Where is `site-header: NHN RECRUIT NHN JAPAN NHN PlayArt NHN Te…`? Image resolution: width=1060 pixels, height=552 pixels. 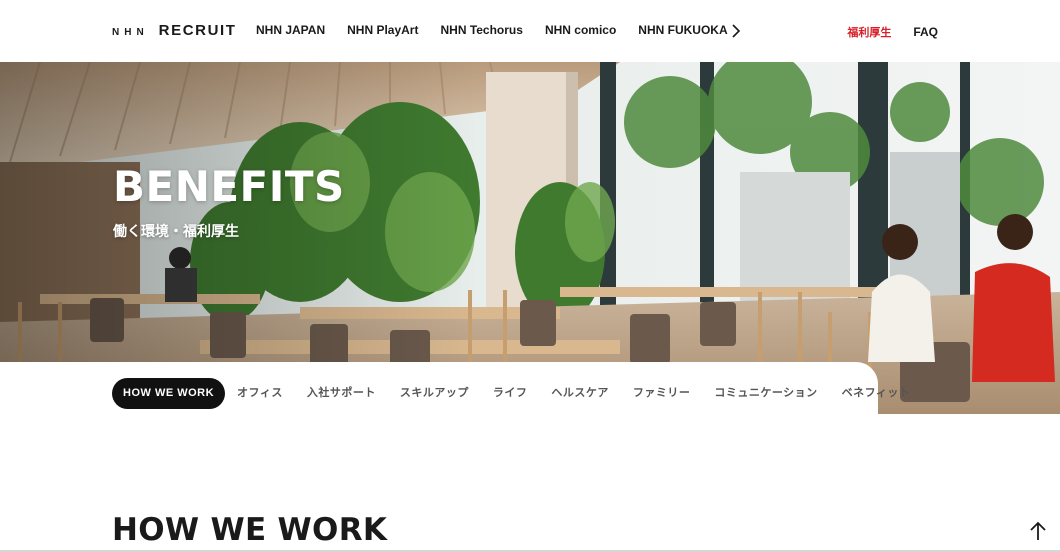
site-header: NHN RECRUIT NHN JAPAN NHN PlayArt NHN Te… is located at coordinates (530, 31).